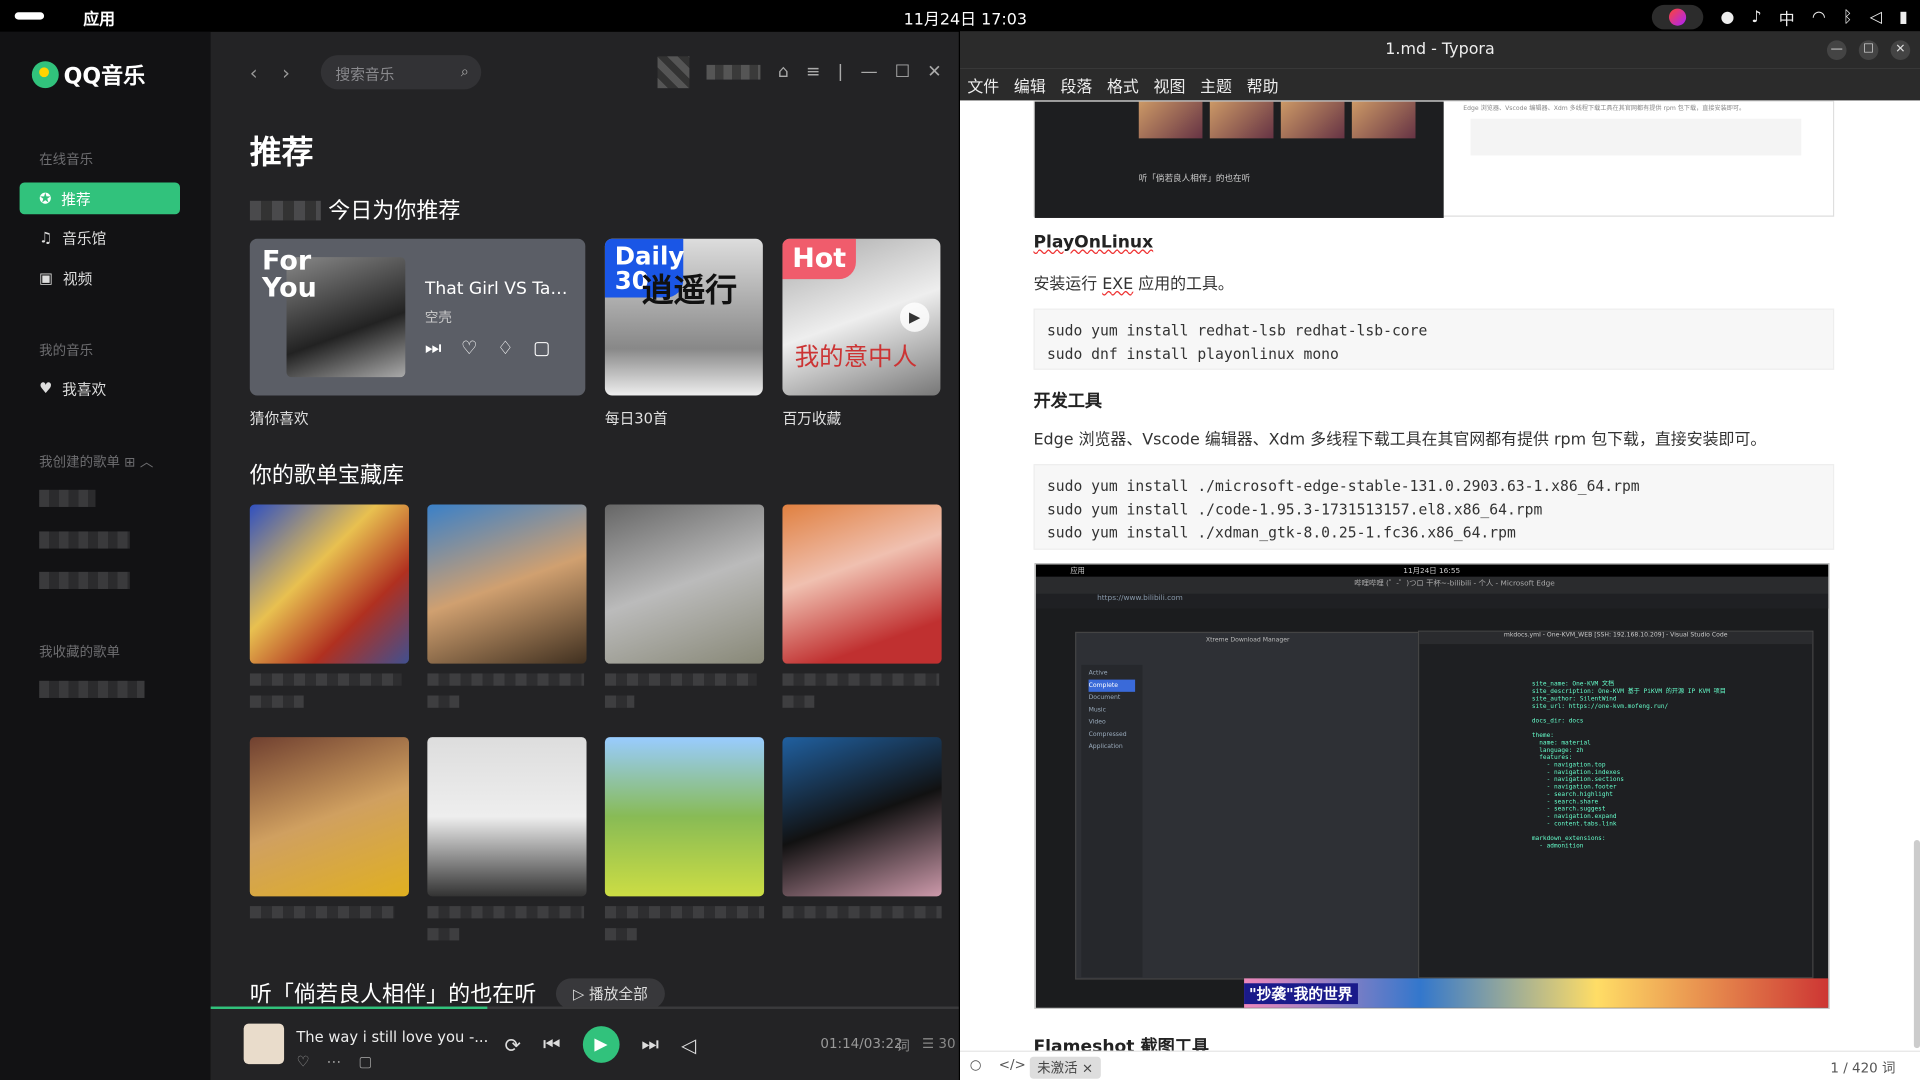  I want to click on daily-30-card: Daily 30 逍遥行, so click(683, 317).